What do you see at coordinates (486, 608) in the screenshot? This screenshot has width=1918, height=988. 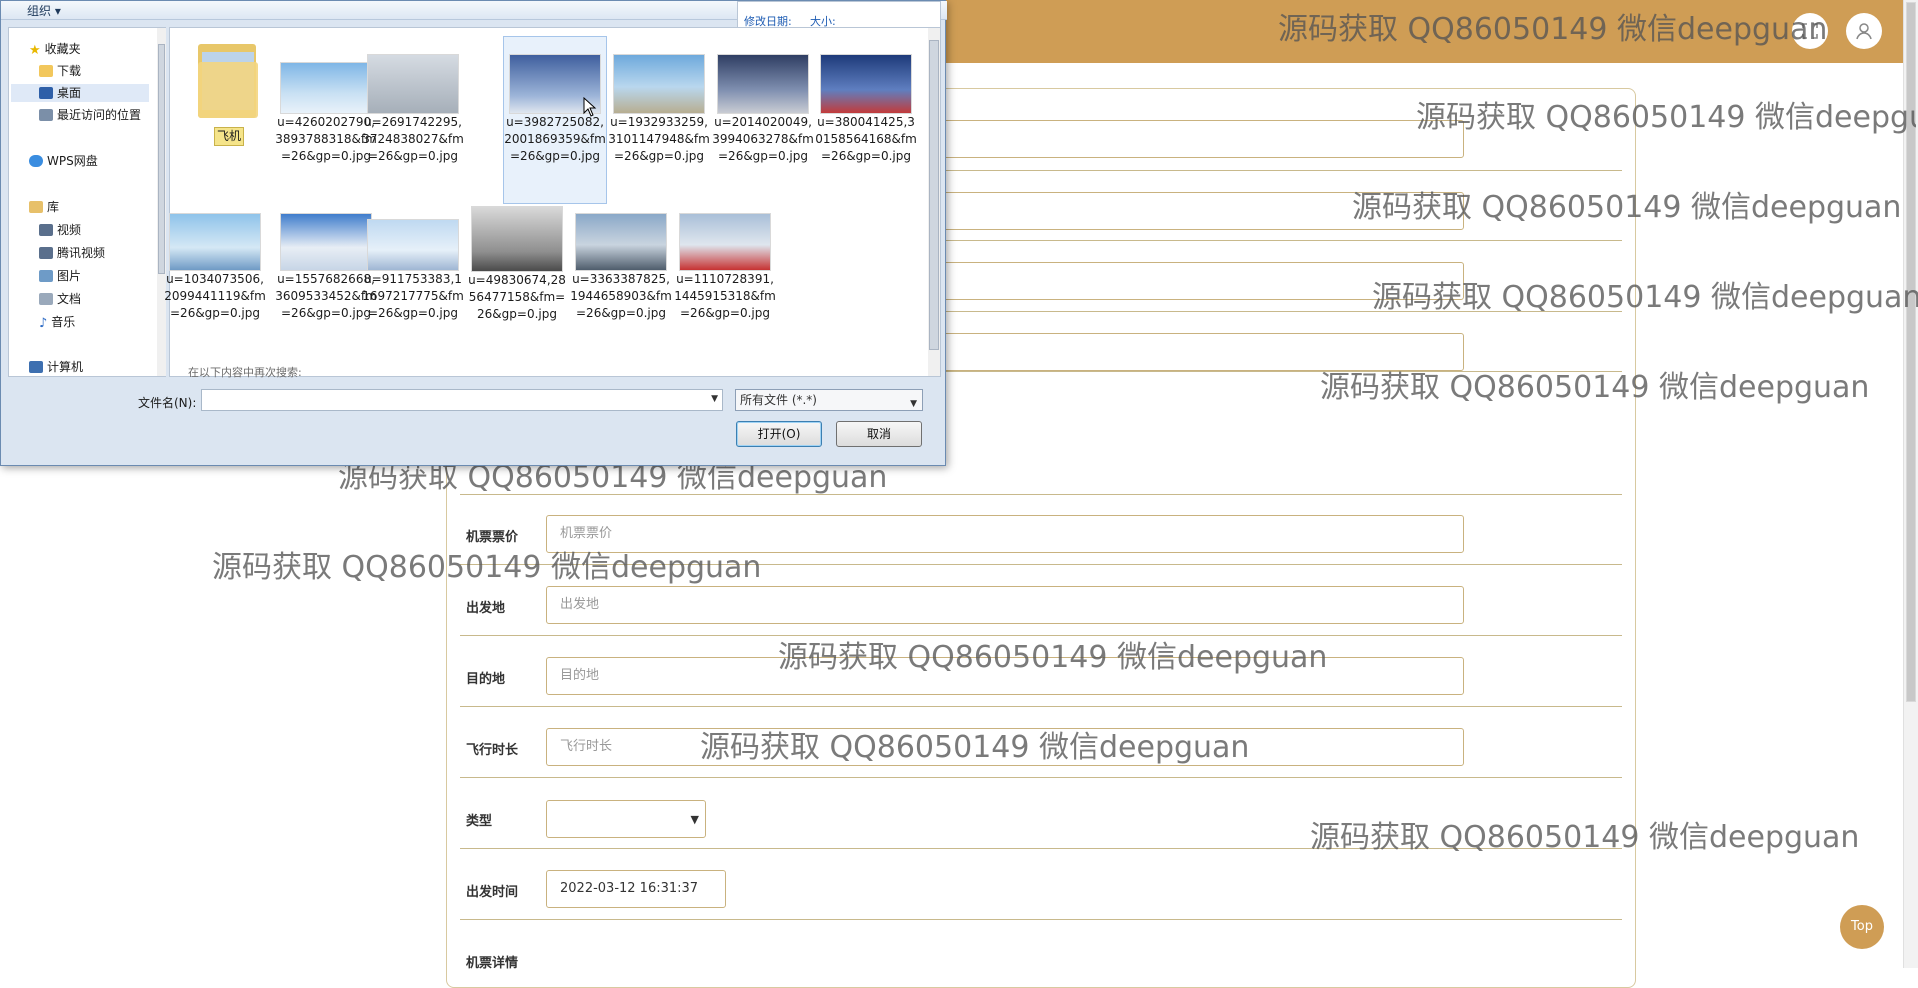 I see `origin-label: 出发地` at bounding box center [486, 608].